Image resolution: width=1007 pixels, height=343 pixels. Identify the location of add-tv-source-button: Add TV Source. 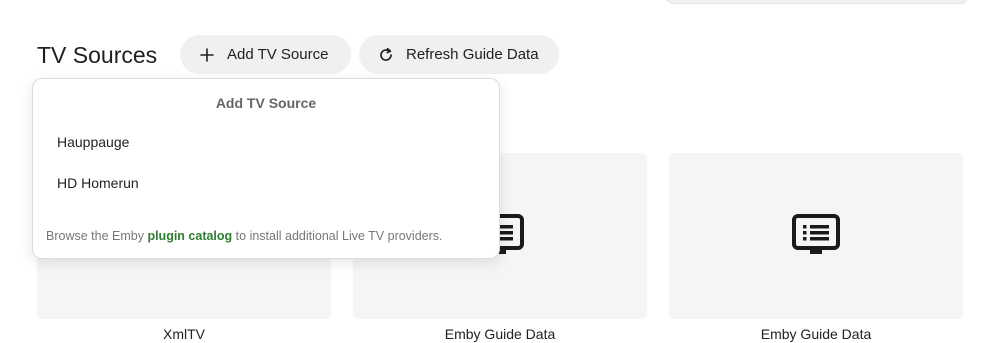
(265, 54).